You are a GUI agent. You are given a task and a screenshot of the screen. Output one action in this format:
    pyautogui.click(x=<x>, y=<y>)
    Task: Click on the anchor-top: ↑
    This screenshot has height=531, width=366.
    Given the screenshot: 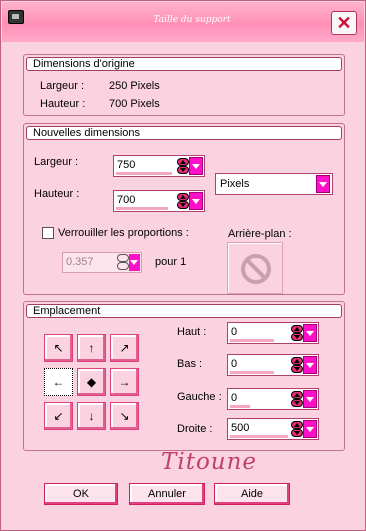 What is the action you would take?
    pyautogui.click(x=91, y=348)
    